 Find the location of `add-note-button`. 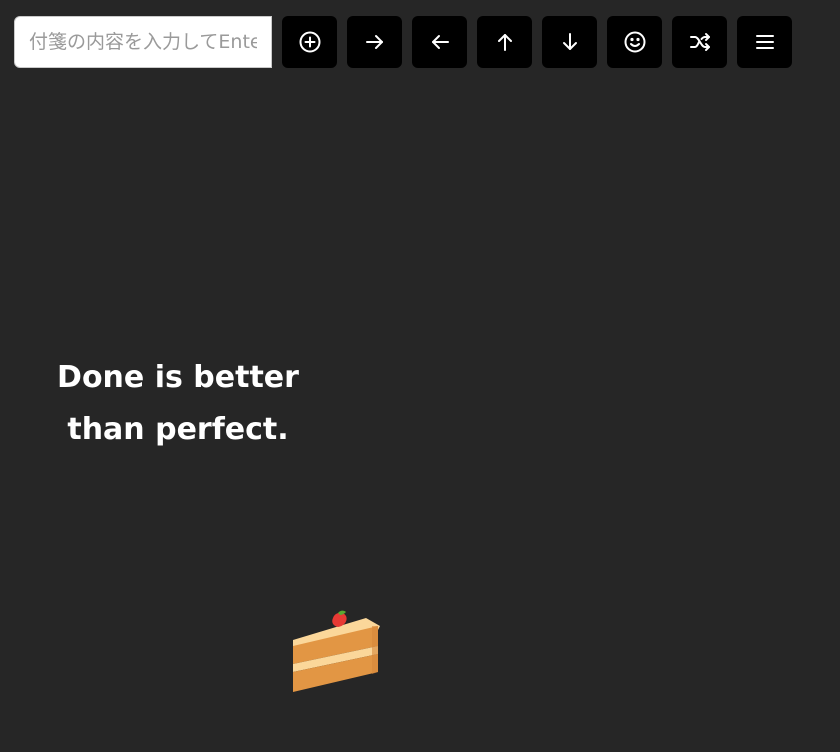

add-note-button is located at coordinates (309, 42).